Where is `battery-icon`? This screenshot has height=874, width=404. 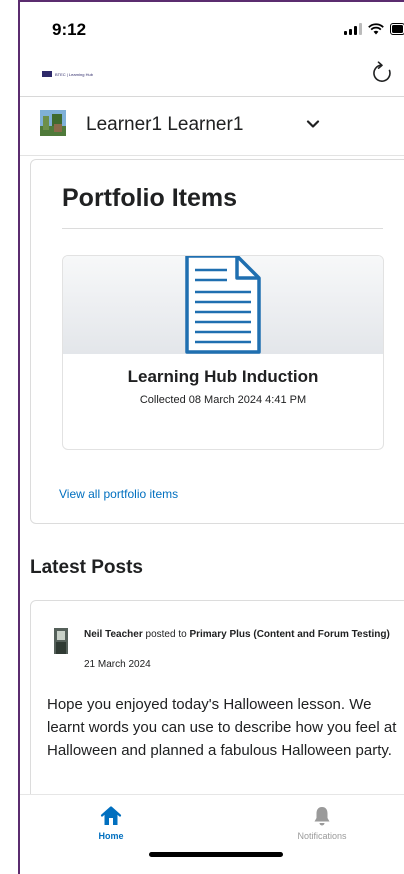 battery-icon is located at coordinates (397, 29).